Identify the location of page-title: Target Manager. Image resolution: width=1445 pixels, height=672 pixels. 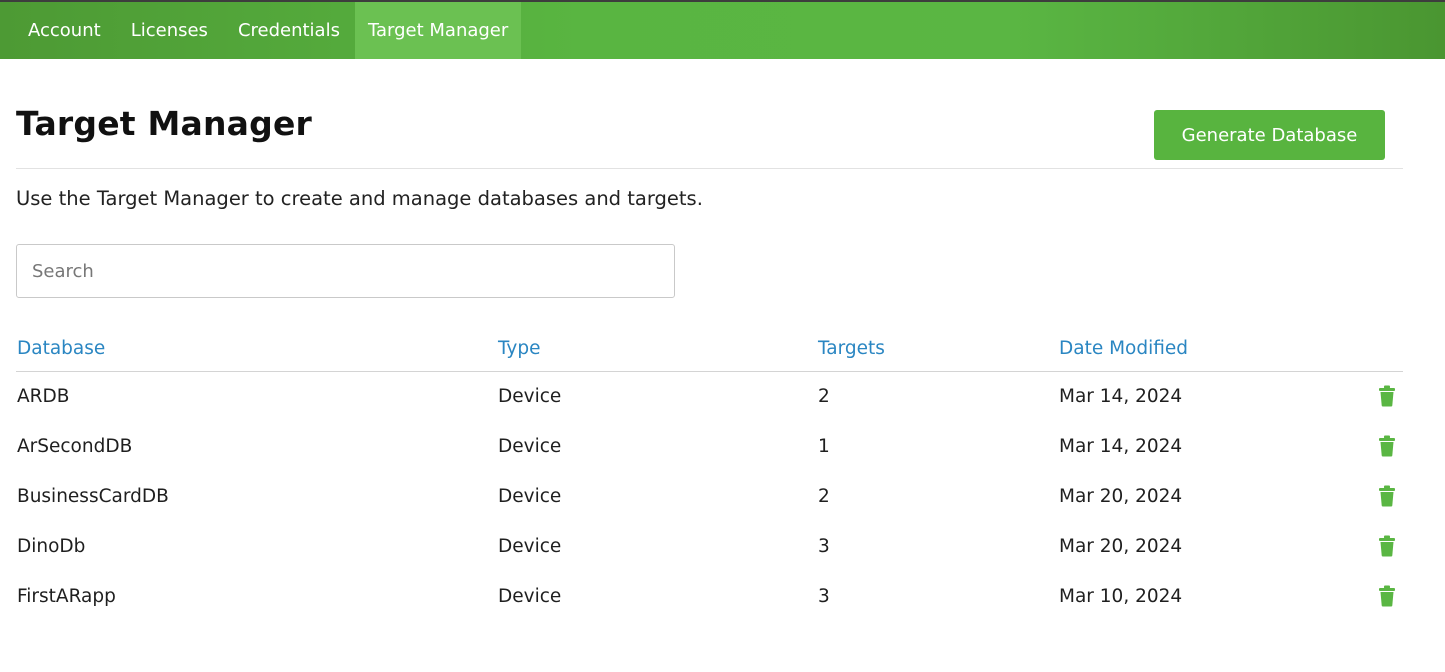
(164, 123).